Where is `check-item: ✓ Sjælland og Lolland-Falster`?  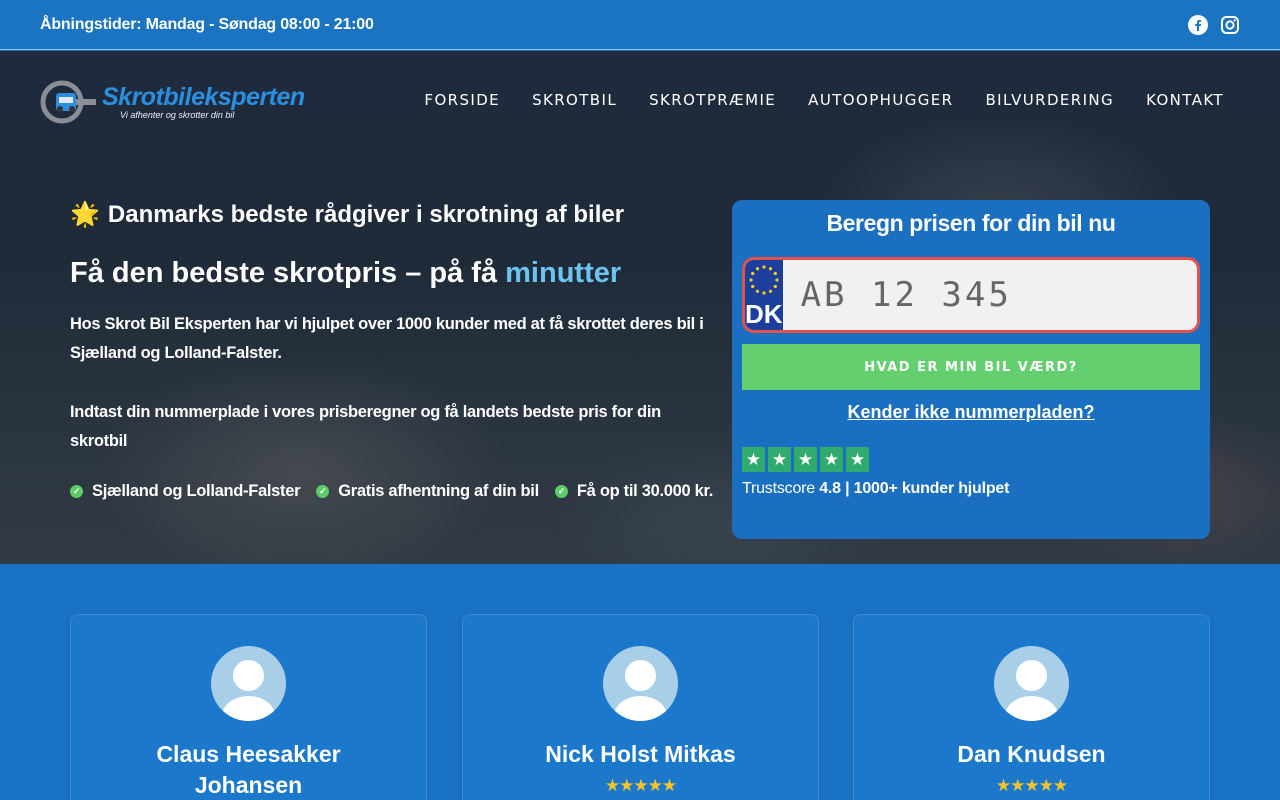
check-item: ✓ Sjælland og Lolland-Falster is located at coordinates (185, 491).